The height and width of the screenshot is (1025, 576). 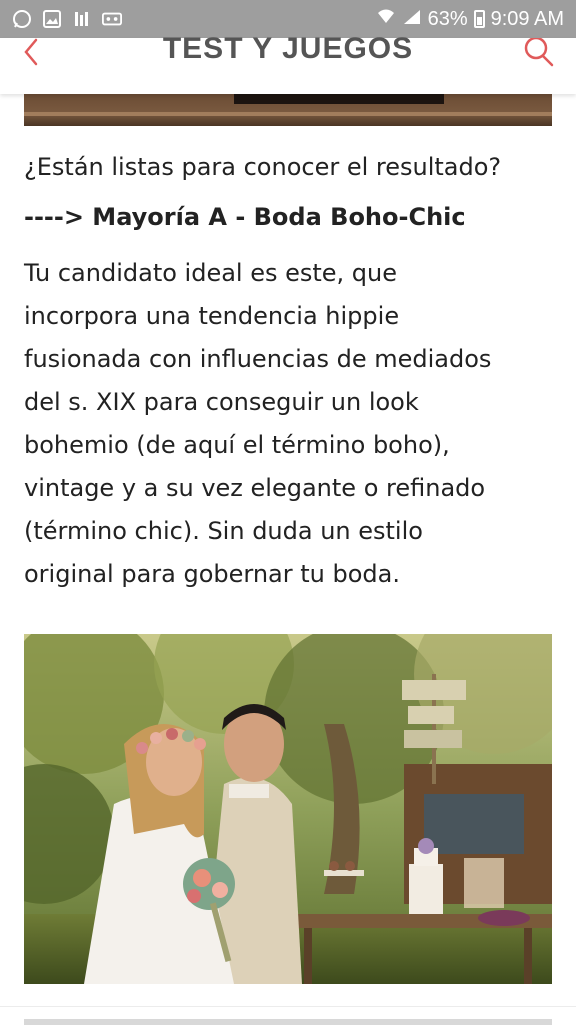 What do you see at coordinates (386, 19) in the screenshot?
I see `wifi-icon` at bounding box center [386, 19].